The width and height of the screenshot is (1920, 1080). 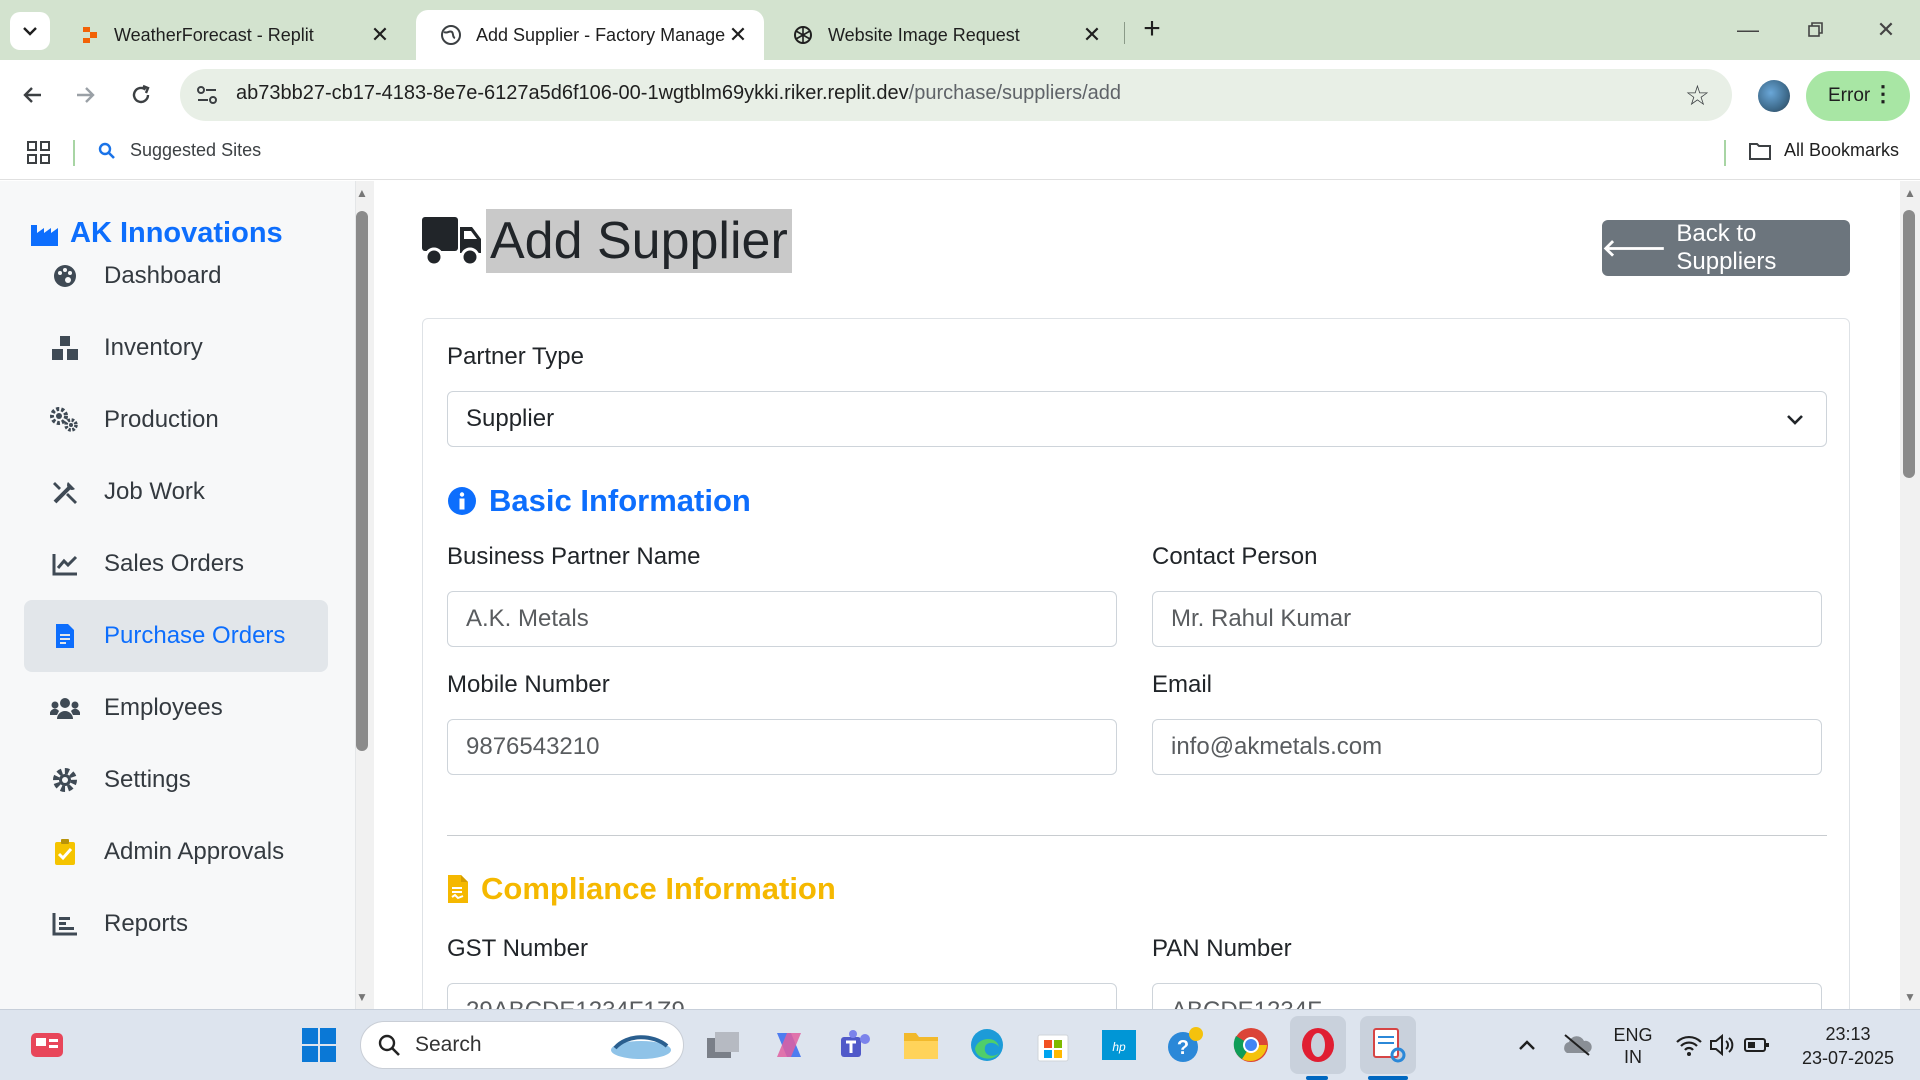 What do you see at coordinates (1697, 95) in the screenshot?
I see `bookmark-star-icon: ☆` at bounding box center [1697, 95].